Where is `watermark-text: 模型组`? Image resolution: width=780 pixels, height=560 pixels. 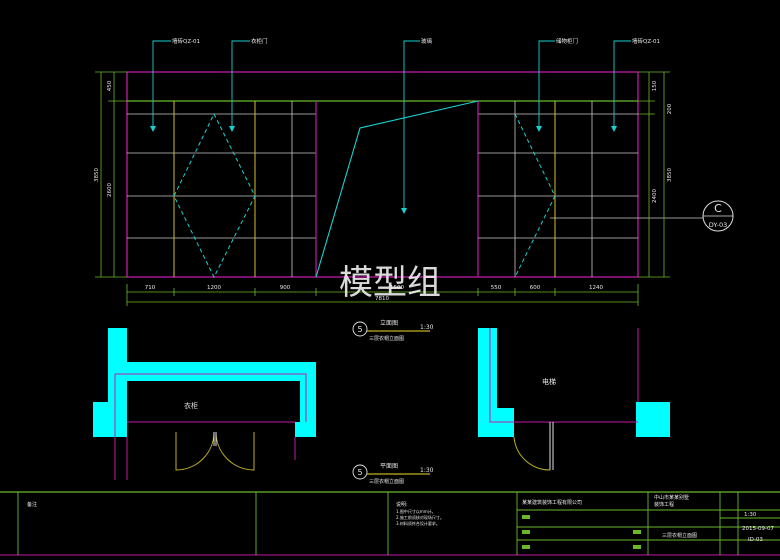
watermark-text: 模型组 is located at coordinates (390, 283).